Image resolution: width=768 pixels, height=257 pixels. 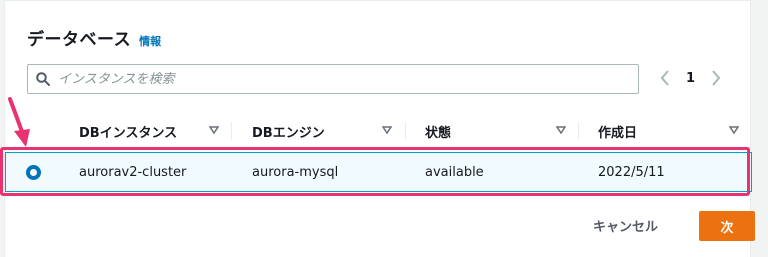 What do you see at coordinates (665, 78) in the screenshot?
I see `chevron-left-icon` at bounding box center [665, 78].